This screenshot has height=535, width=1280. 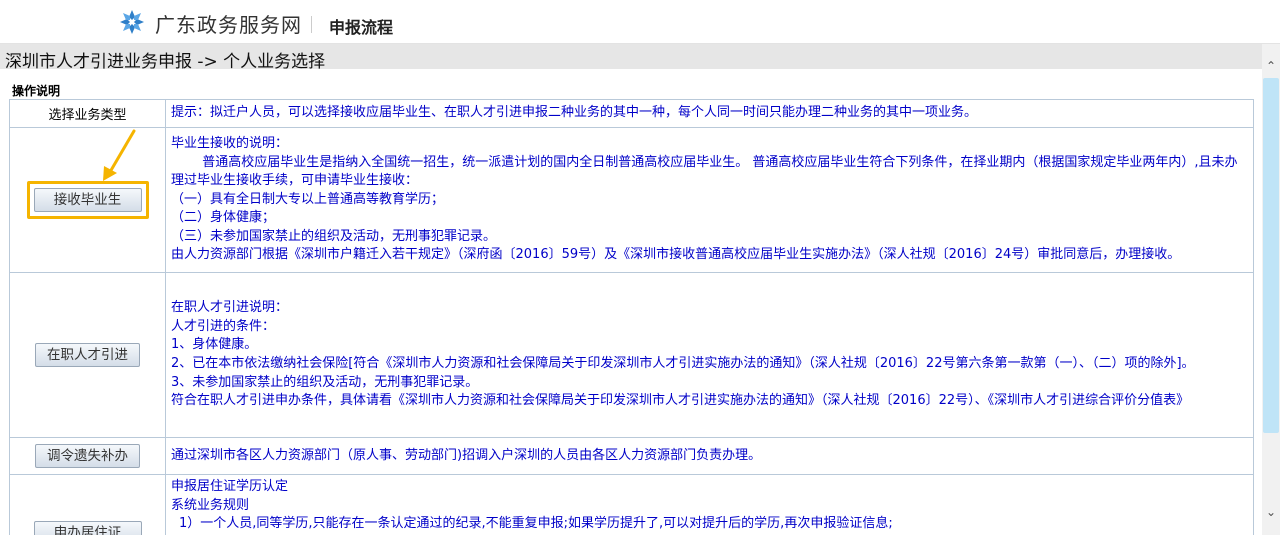 I want to click on button-highlight-box: 接收毕业生, so click(x=87, y=200).